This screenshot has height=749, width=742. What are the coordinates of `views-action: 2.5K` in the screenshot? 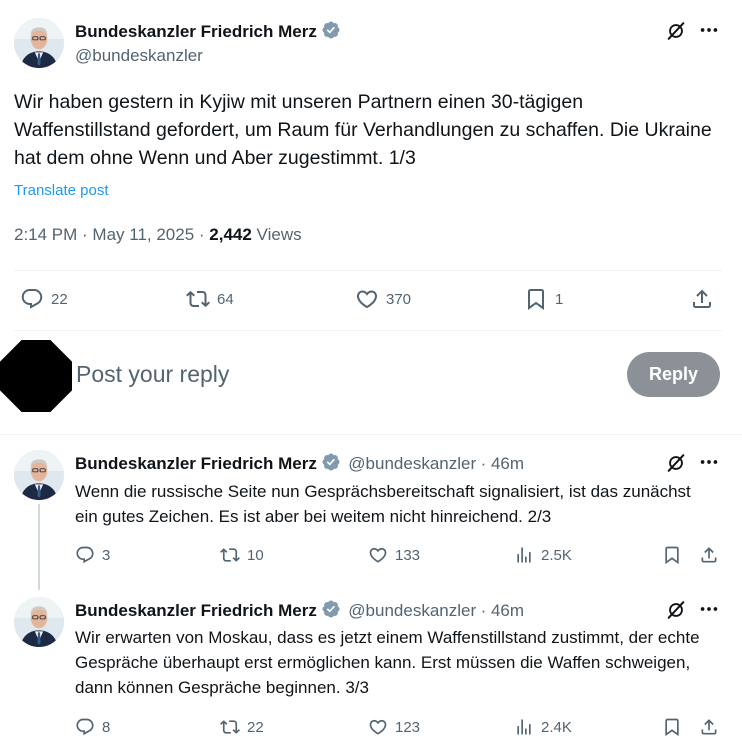 It's located at (543, 555).